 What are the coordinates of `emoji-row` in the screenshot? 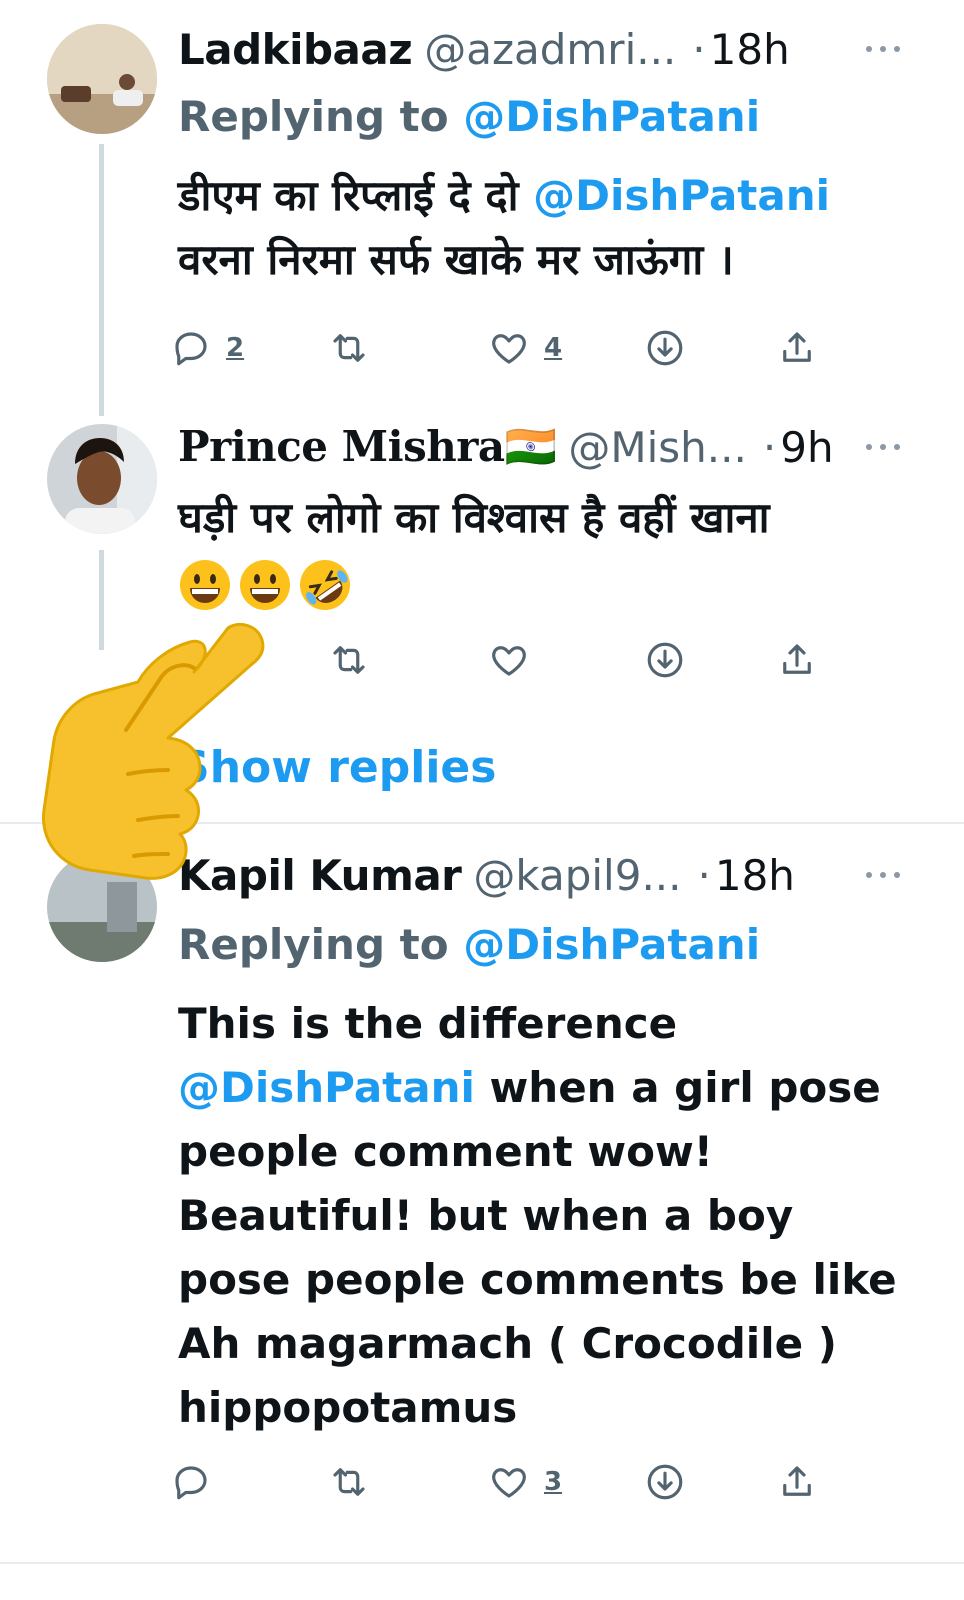 It's located at (265, 588).